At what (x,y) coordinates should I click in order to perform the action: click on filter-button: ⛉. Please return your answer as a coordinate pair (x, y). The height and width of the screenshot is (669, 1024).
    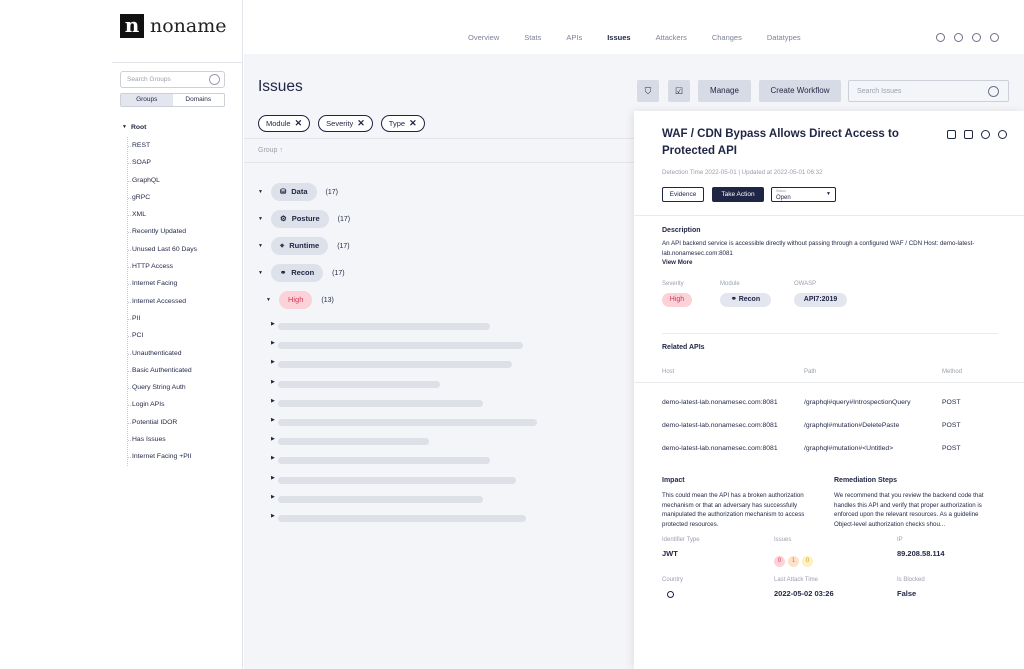
    Looking at the image, I should click on (648, 91).